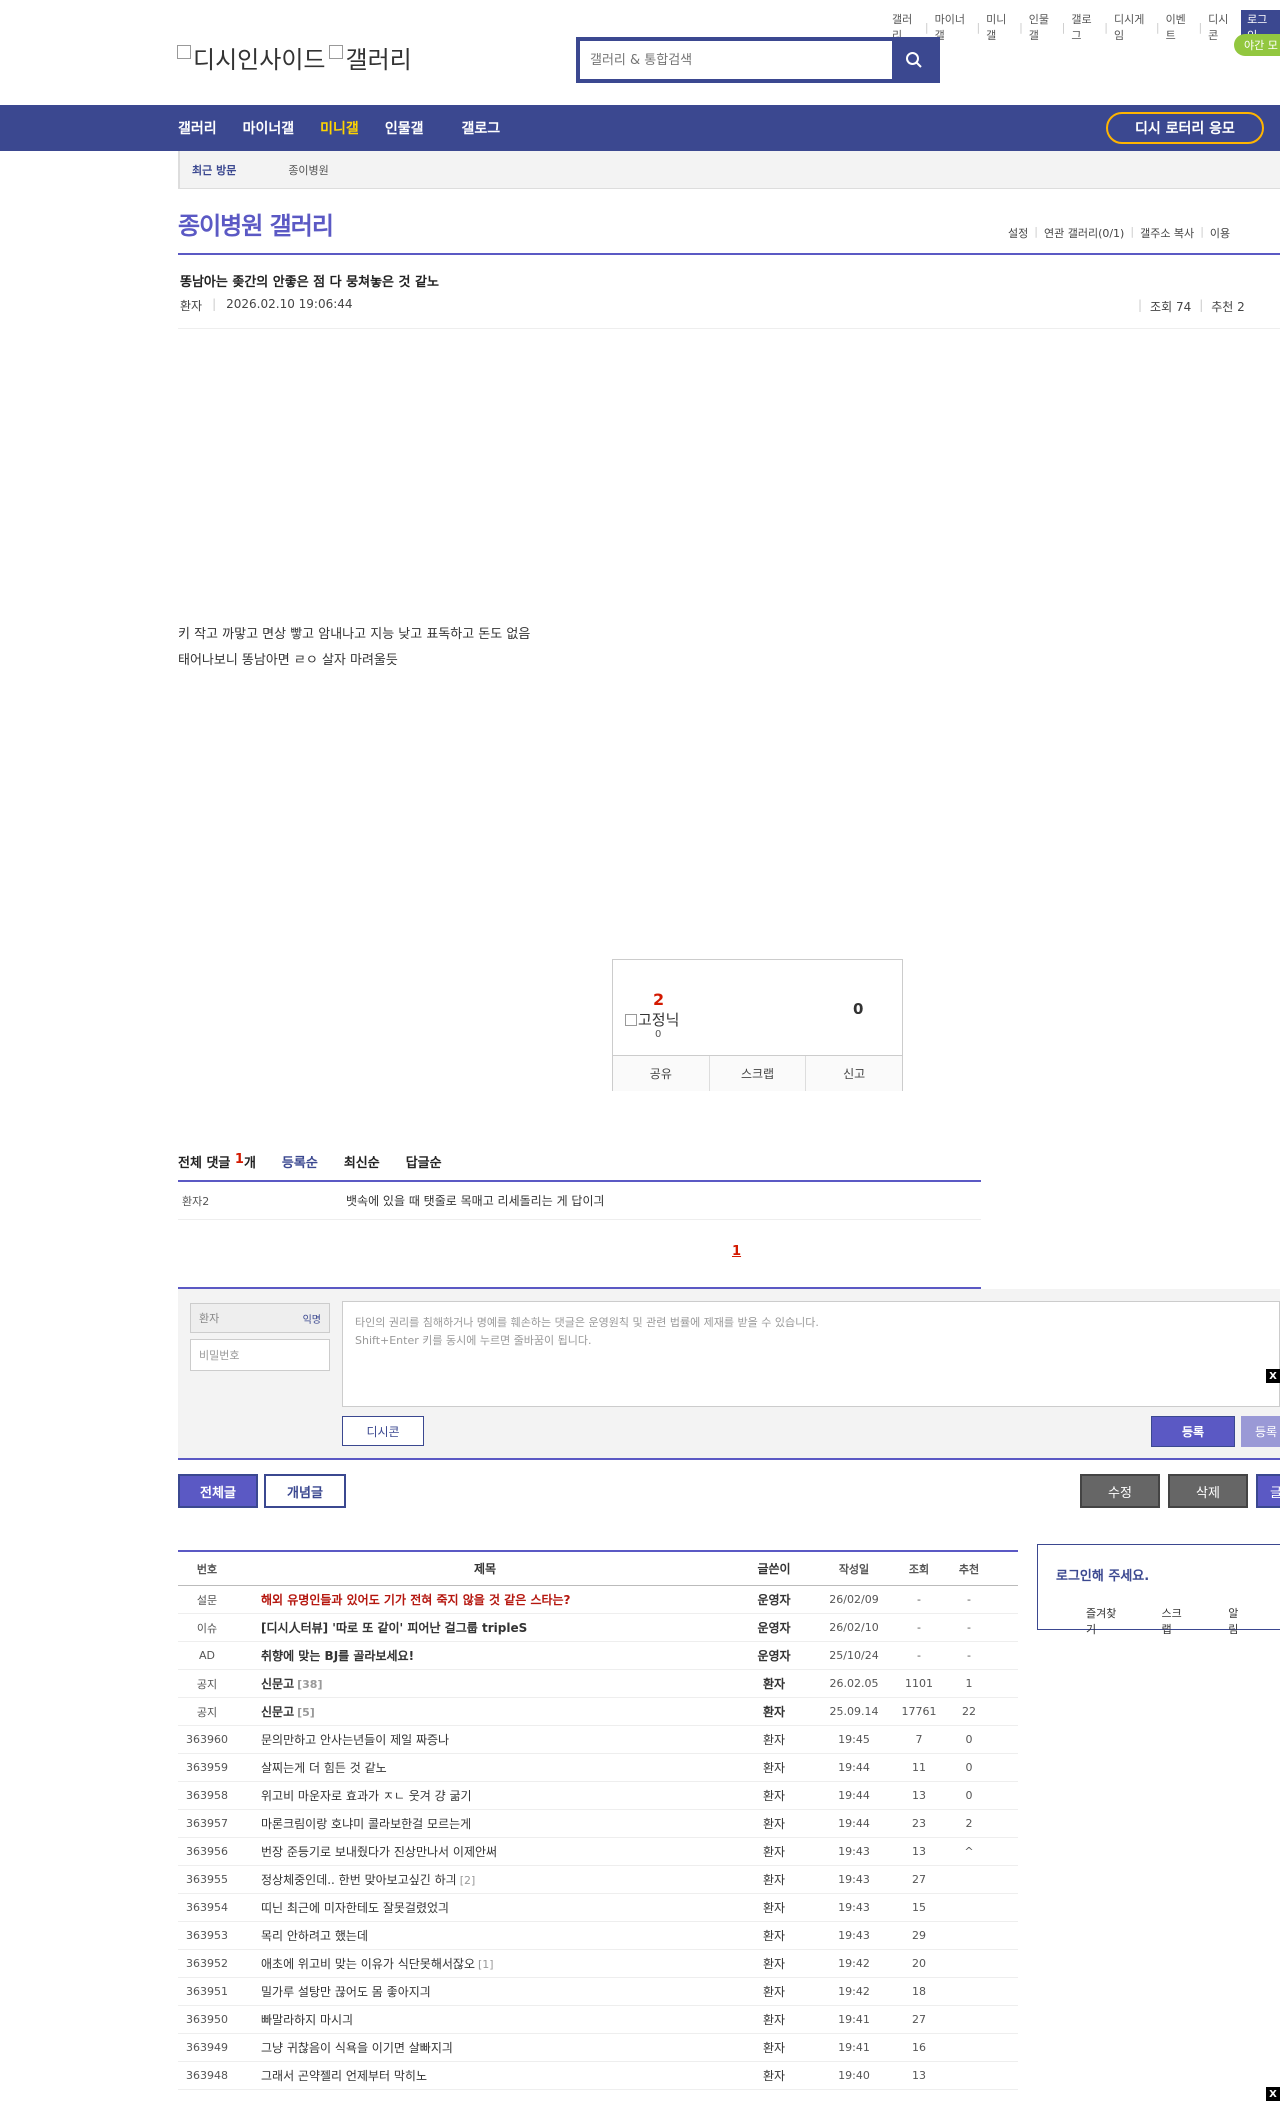 Image resolution: width=1280 pixels, height=2103 pixels. Describe the element at coordinates (1104, 1621) in the screenshot. I see `favorites-link: 즐겨찾기` at that location.